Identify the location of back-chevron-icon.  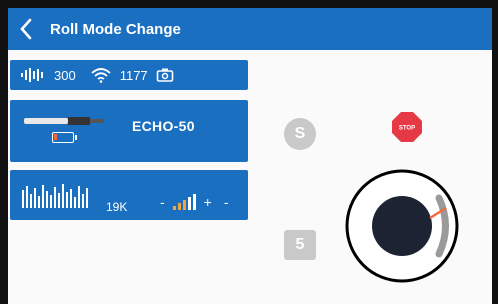
(26, 29).